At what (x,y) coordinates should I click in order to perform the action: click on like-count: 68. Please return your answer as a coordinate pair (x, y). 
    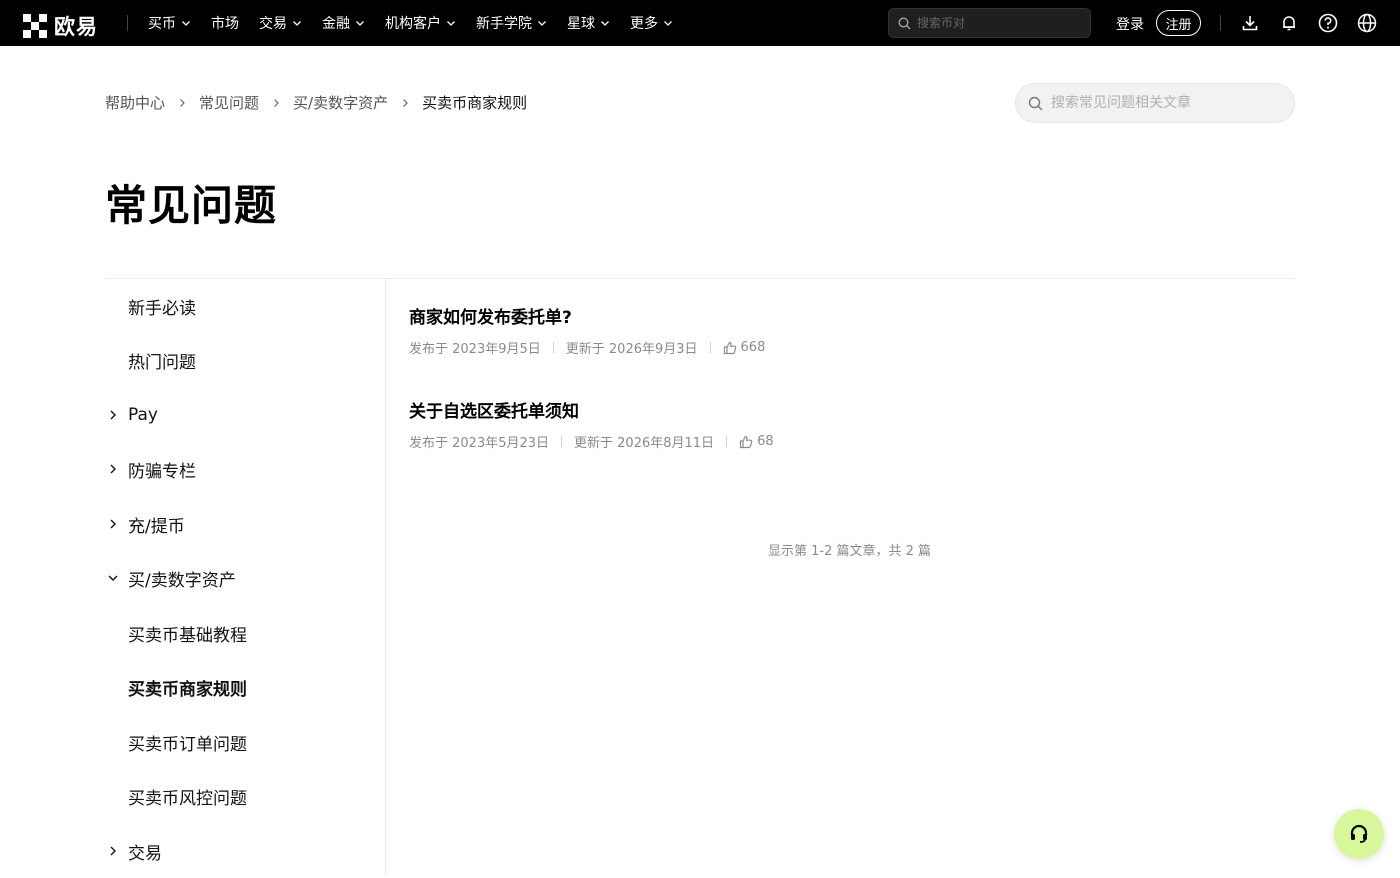
    Looking at the image, I should click on (756, 441).